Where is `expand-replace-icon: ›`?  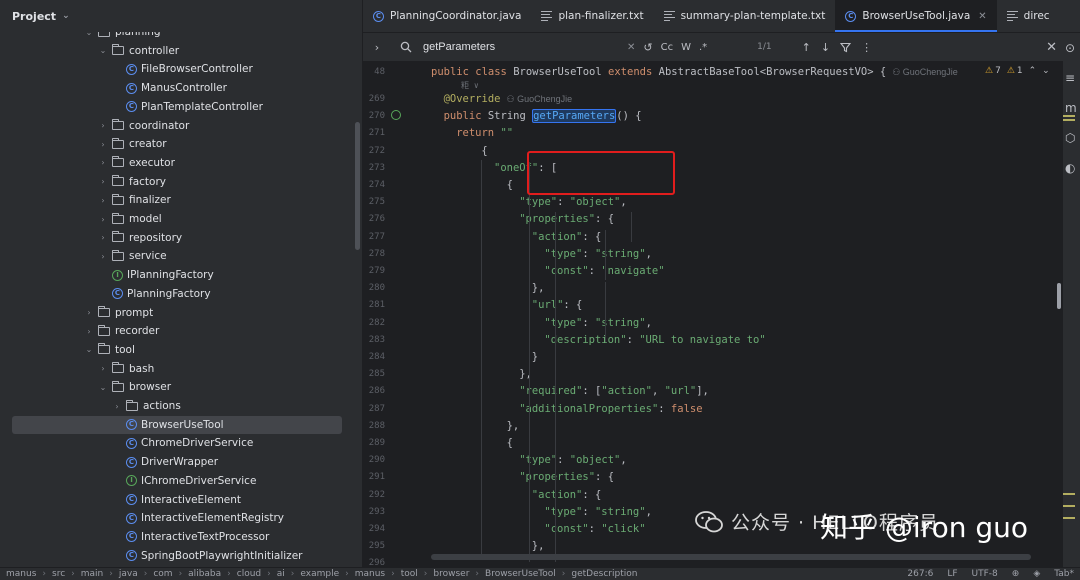
expand-replace-icon: › is located at coordinates (377, 47).